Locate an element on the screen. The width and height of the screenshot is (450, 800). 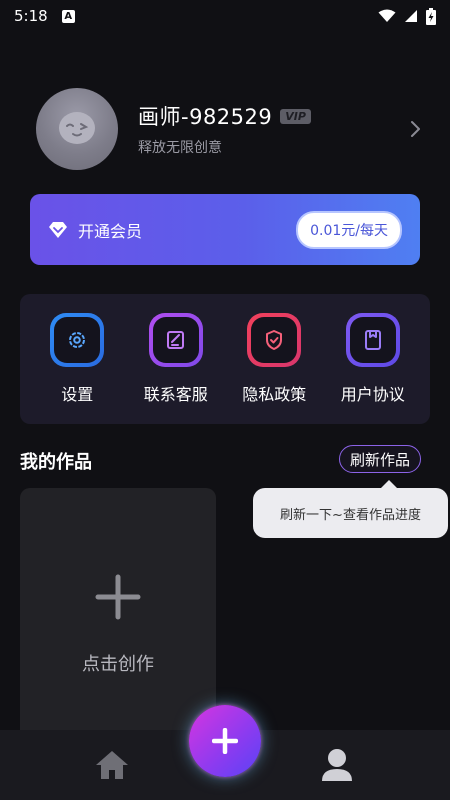
profile-info: 画师-982529 VIP 释放无限创意 is located at coordinates (224, 129).